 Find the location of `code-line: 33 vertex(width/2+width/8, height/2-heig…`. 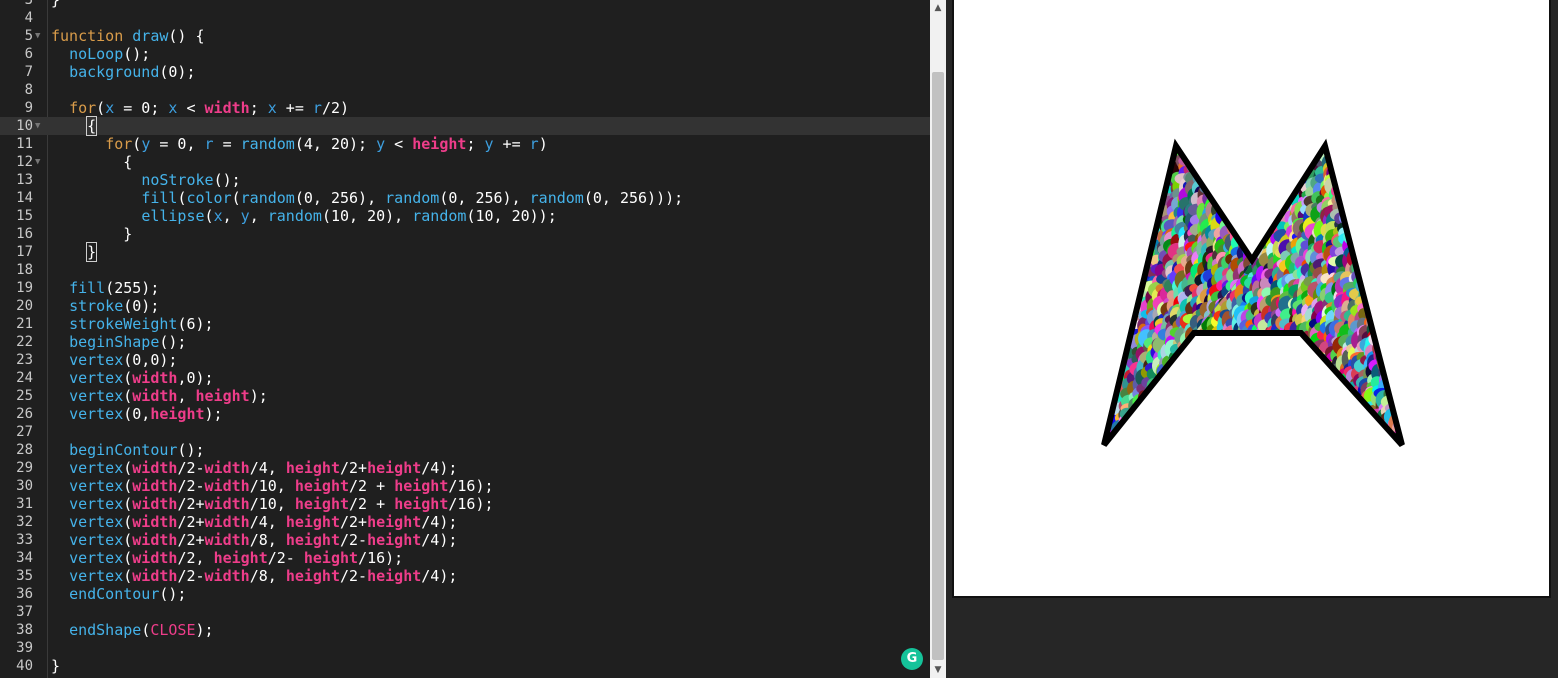

code-line: 33 vertex(width/2+width/8, height/2-heig… is located at coordinates (465, 540).